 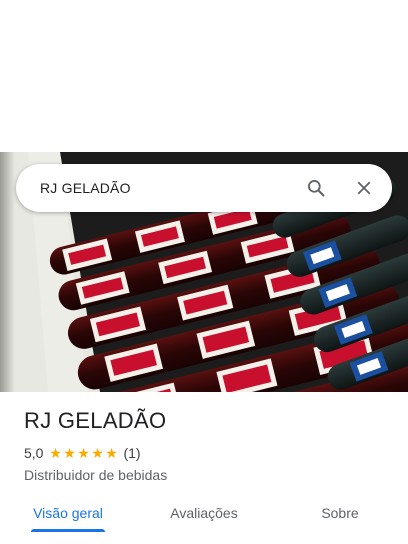 I want to click on tab-reviews: Avaliações, so click(x=204, y=513).